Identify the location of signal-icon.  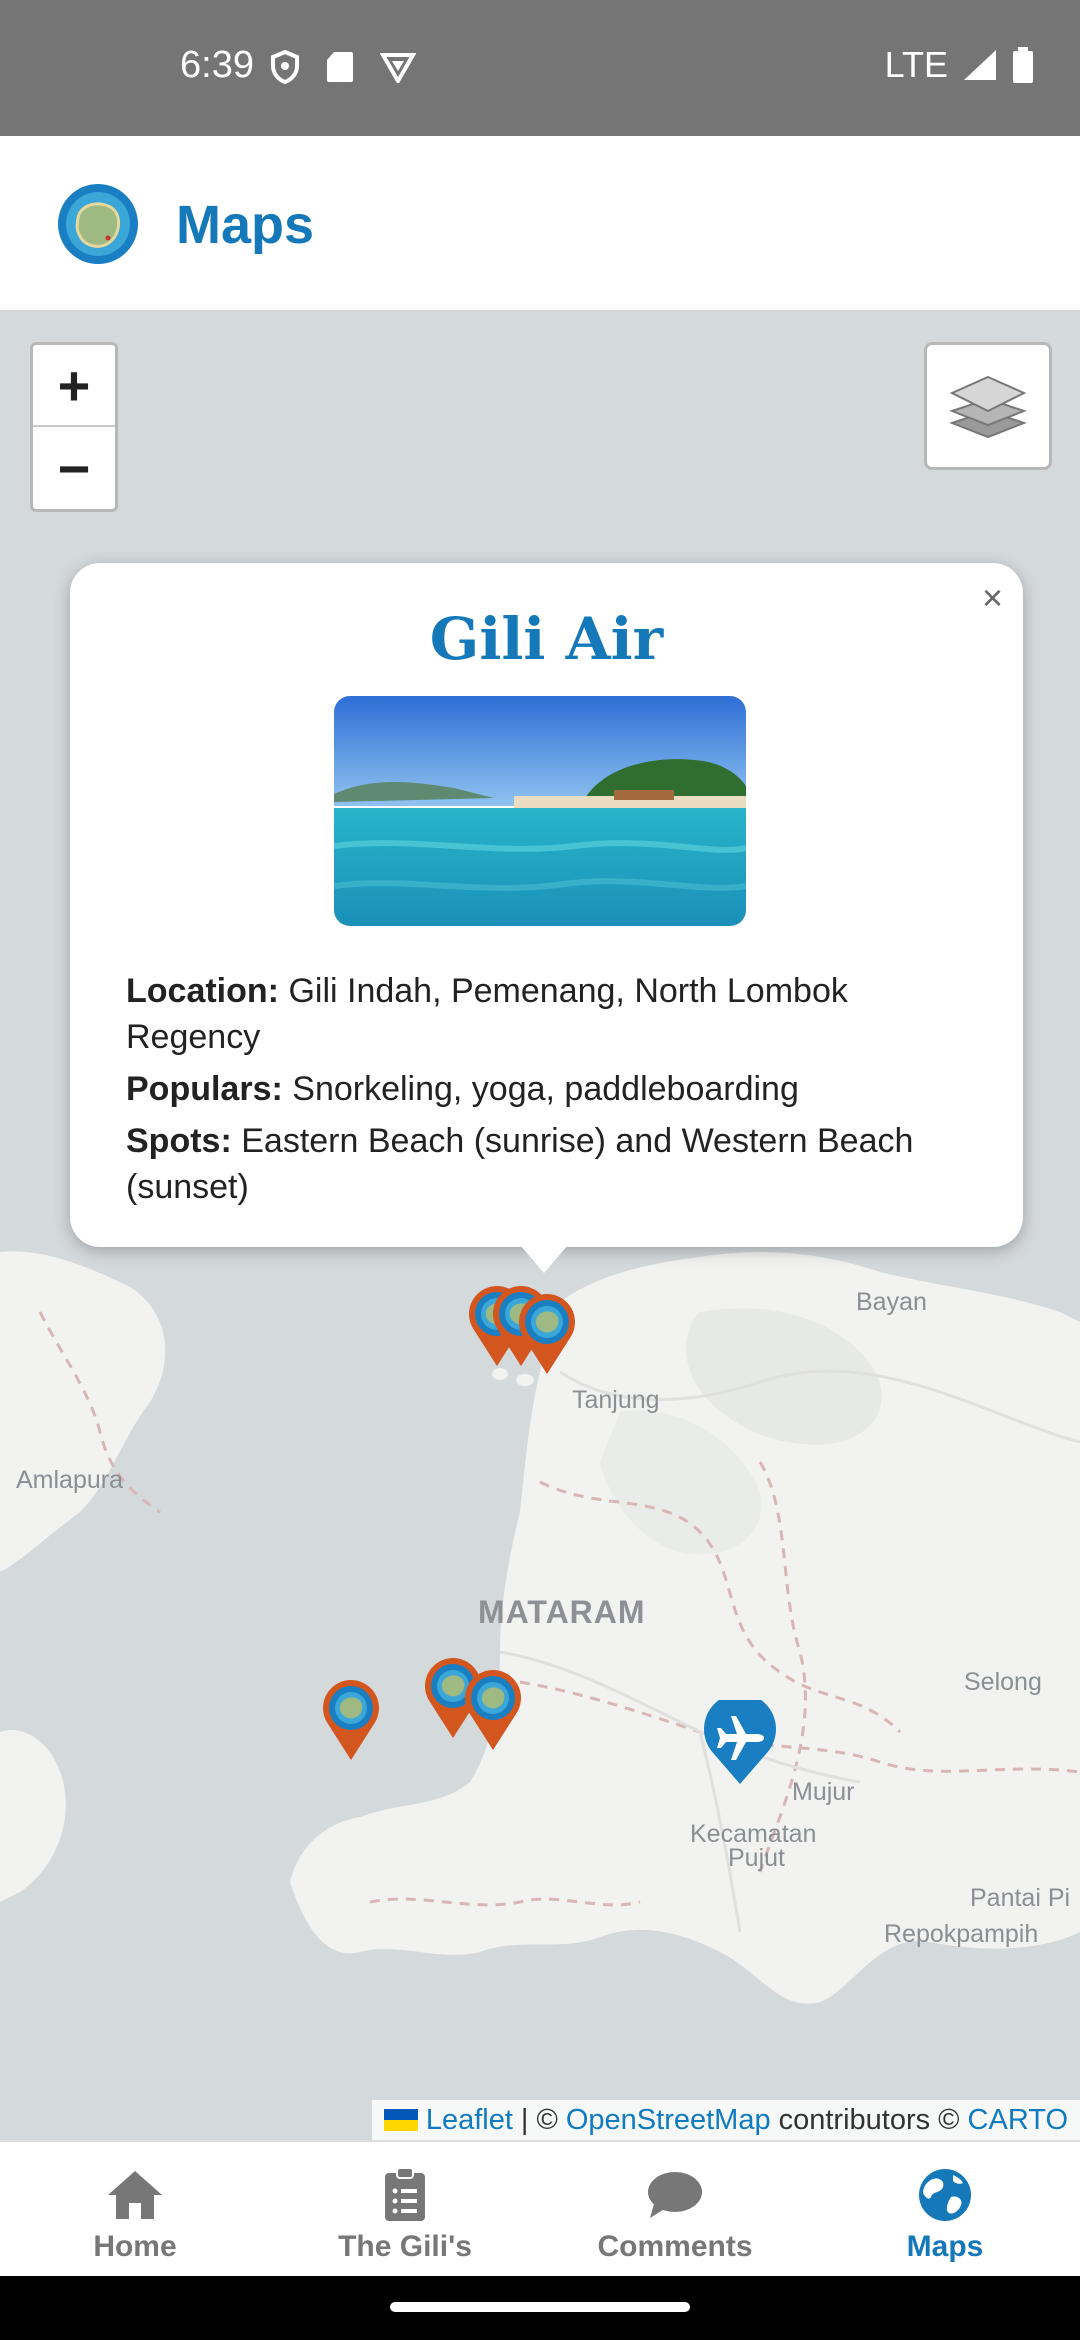
(980, 65).